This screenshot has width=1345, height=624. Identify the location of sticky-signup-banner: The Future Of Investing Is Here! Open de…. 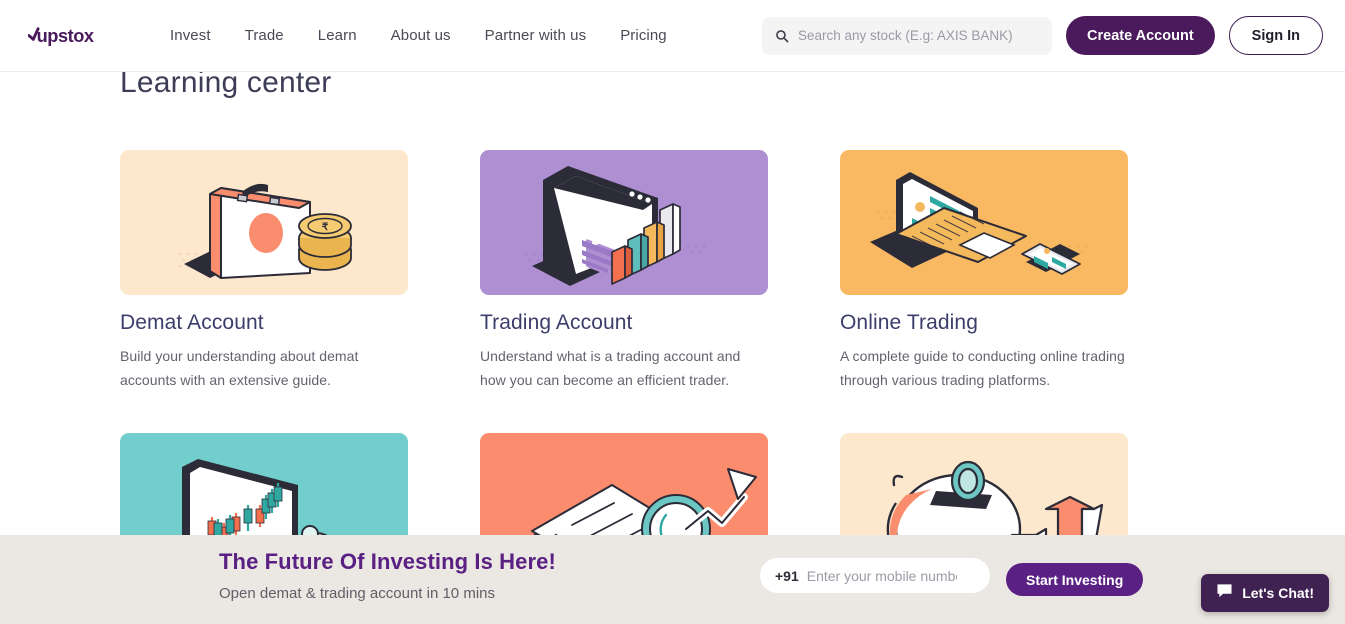
(672, 579).